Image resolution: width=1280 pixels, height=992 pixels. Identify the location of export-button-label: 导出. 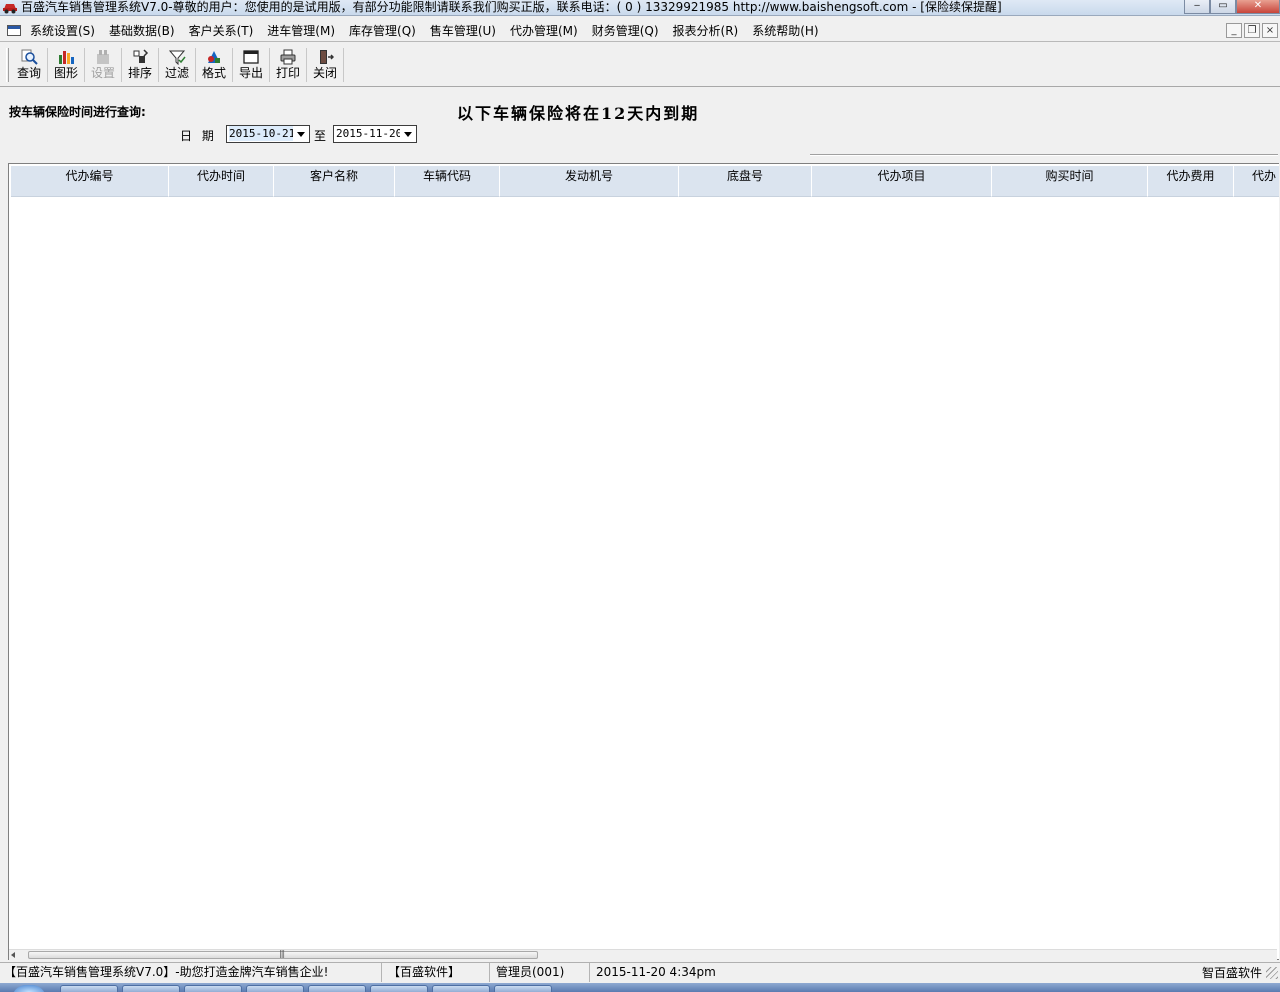
(250, 73).